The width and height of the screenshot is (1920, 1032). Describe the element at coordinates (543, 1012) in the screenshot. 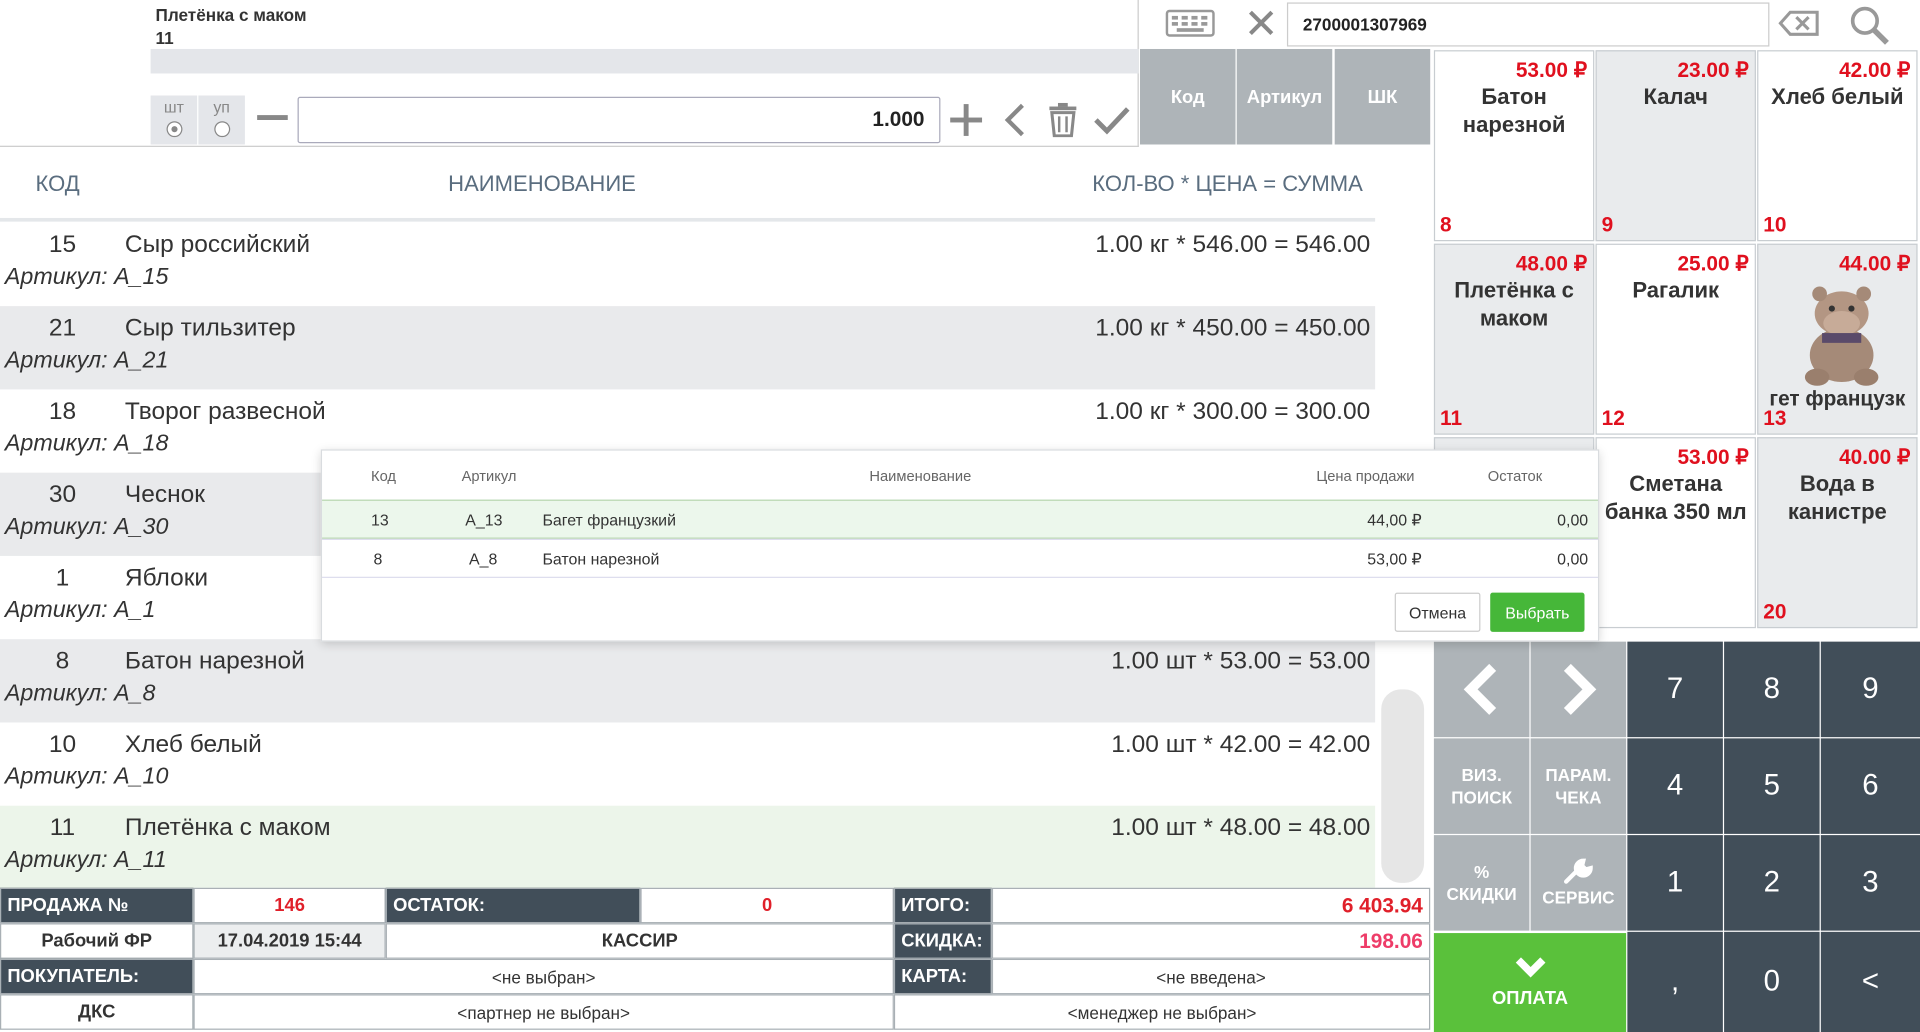

I see `partner-value: <партнер не выбран>` at that location.